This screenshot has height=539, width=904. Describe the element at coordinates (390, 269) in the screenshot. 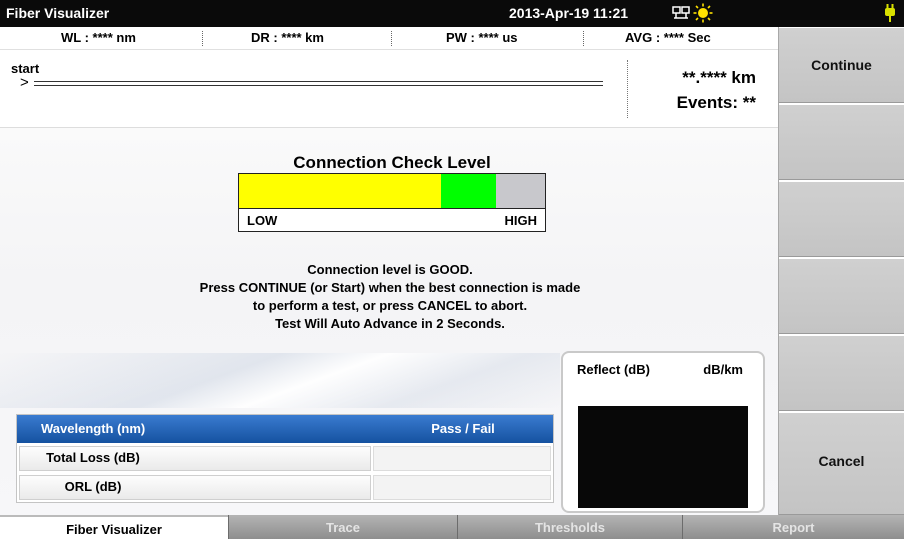

I see `status-message: Connection level is GOOD.` at that location.